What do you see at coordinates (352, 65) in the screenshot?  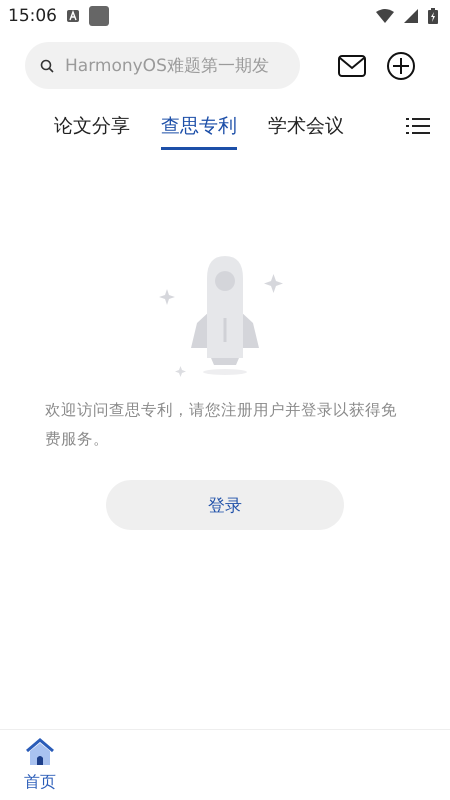 I see `mail-icon` at bounding box center [352, 65].